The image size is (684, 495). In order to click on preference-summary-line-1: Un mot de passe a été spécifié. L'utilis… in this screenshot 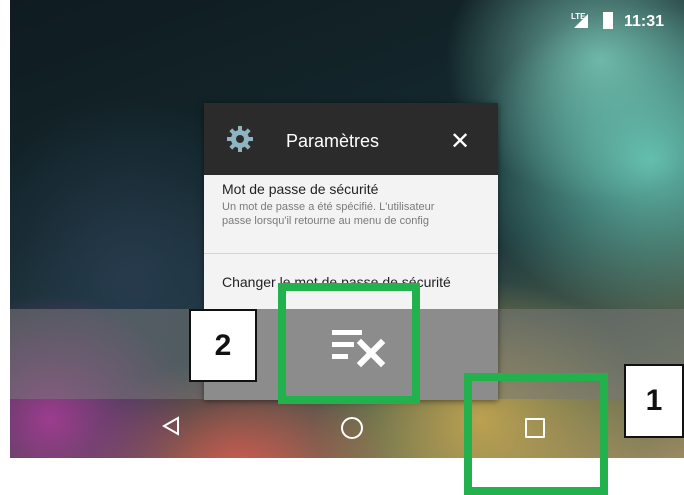, I will do `click(328, 207)`.